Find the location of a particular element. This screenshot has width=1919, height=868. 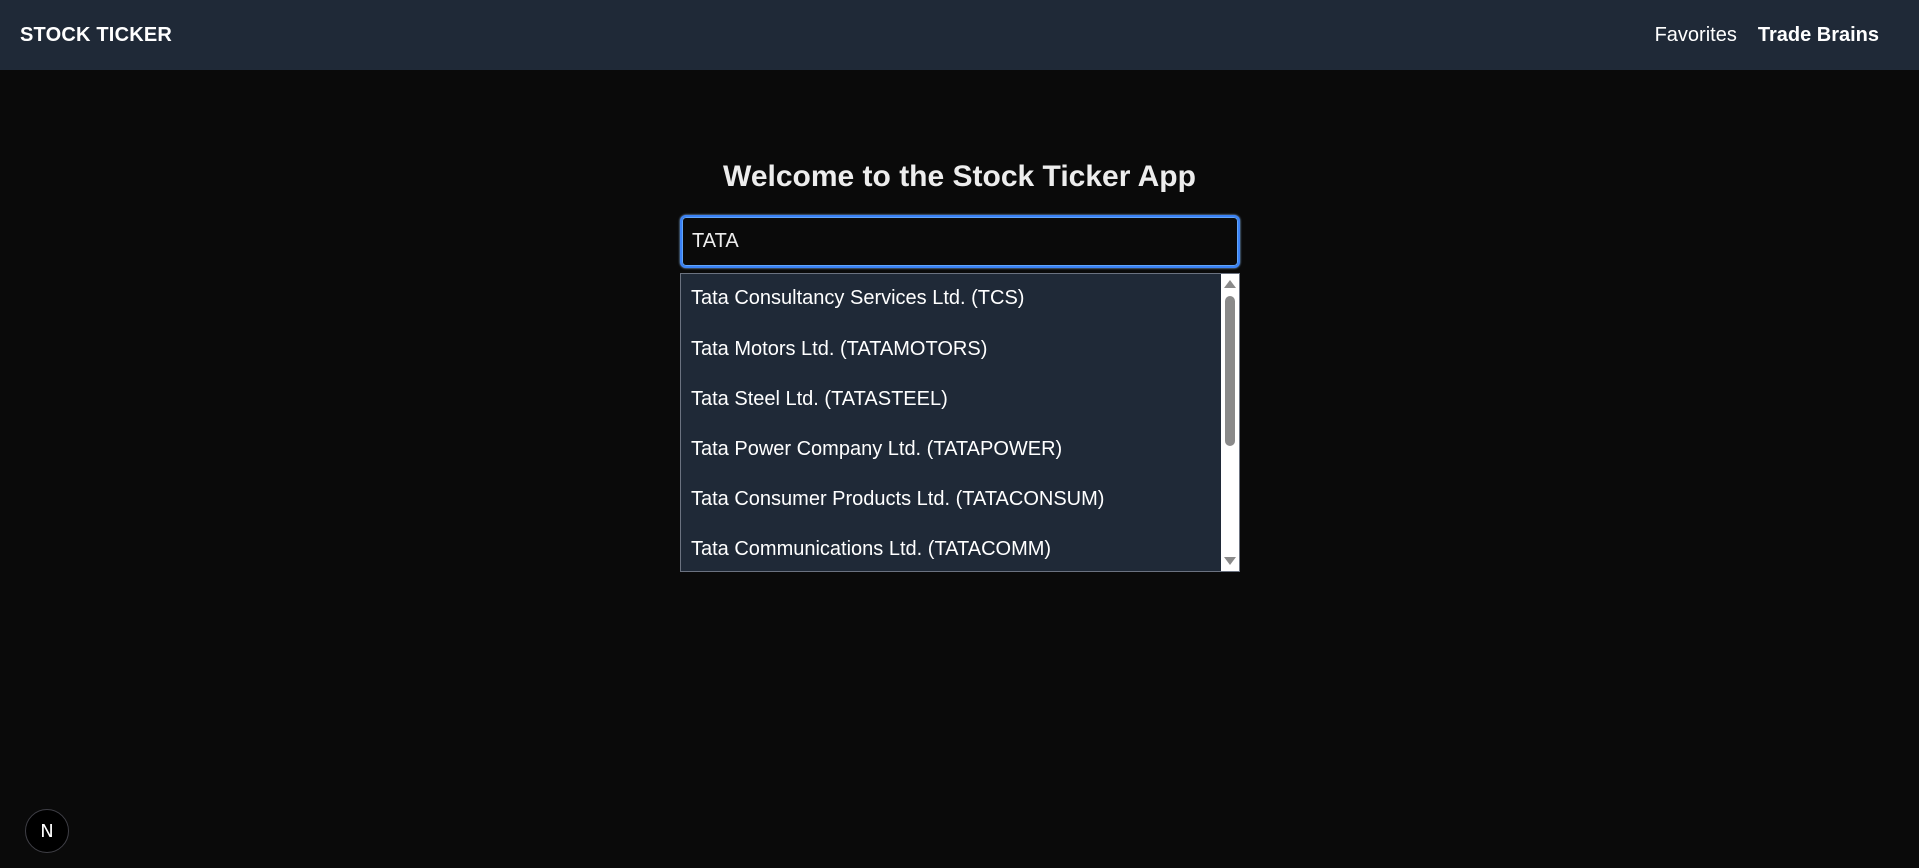

dropdown-scrollbar is located at coordinates (1230, 422).